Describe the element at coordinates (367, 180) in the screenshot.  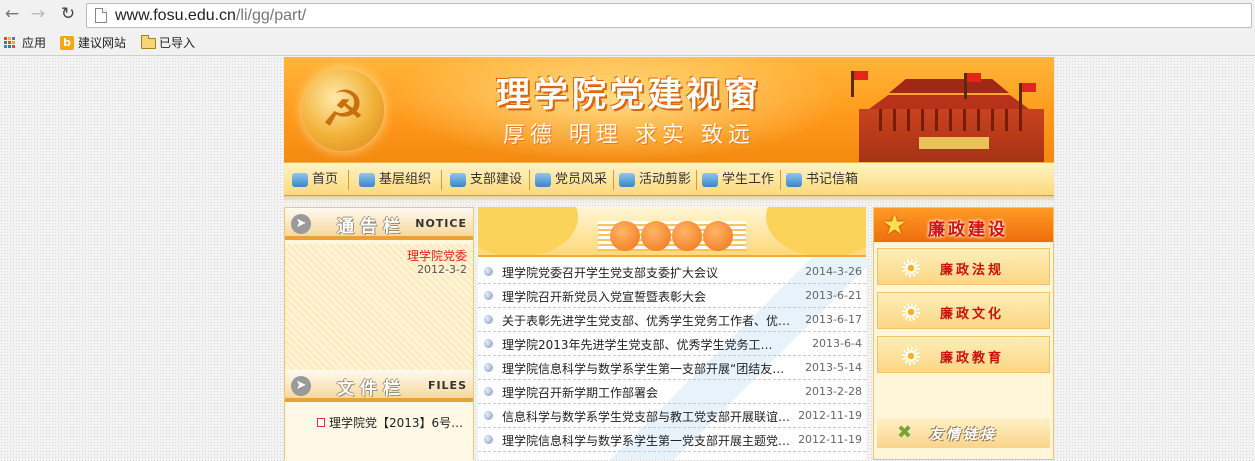
I see `mail-icon` at that location.